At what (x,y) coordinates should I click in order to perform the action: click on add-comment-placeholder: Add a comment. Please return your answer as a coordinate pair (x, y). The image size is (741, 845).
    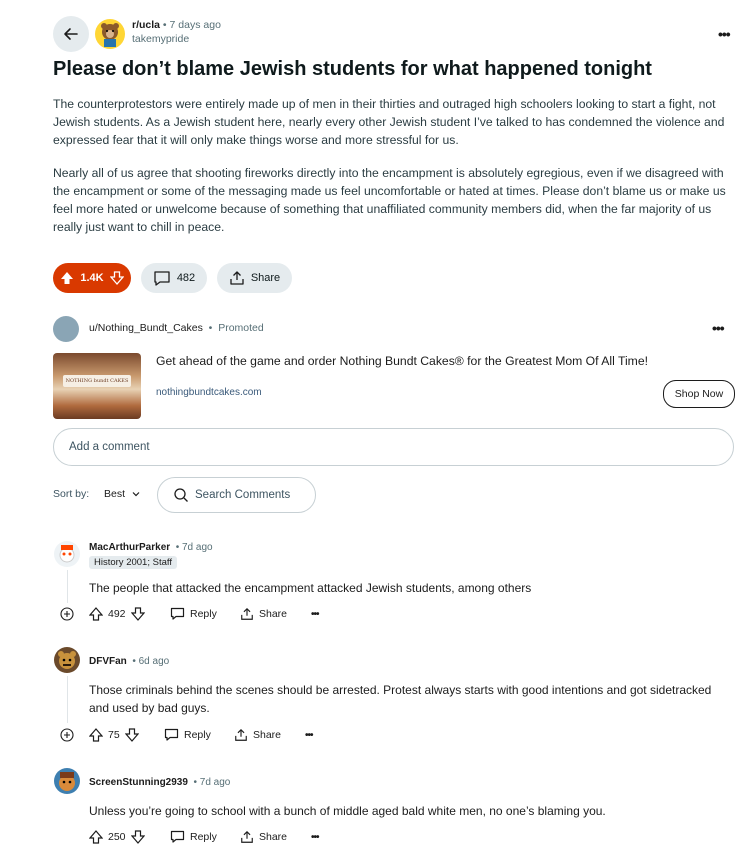
    Looking at the image, I should click on (109, 447).